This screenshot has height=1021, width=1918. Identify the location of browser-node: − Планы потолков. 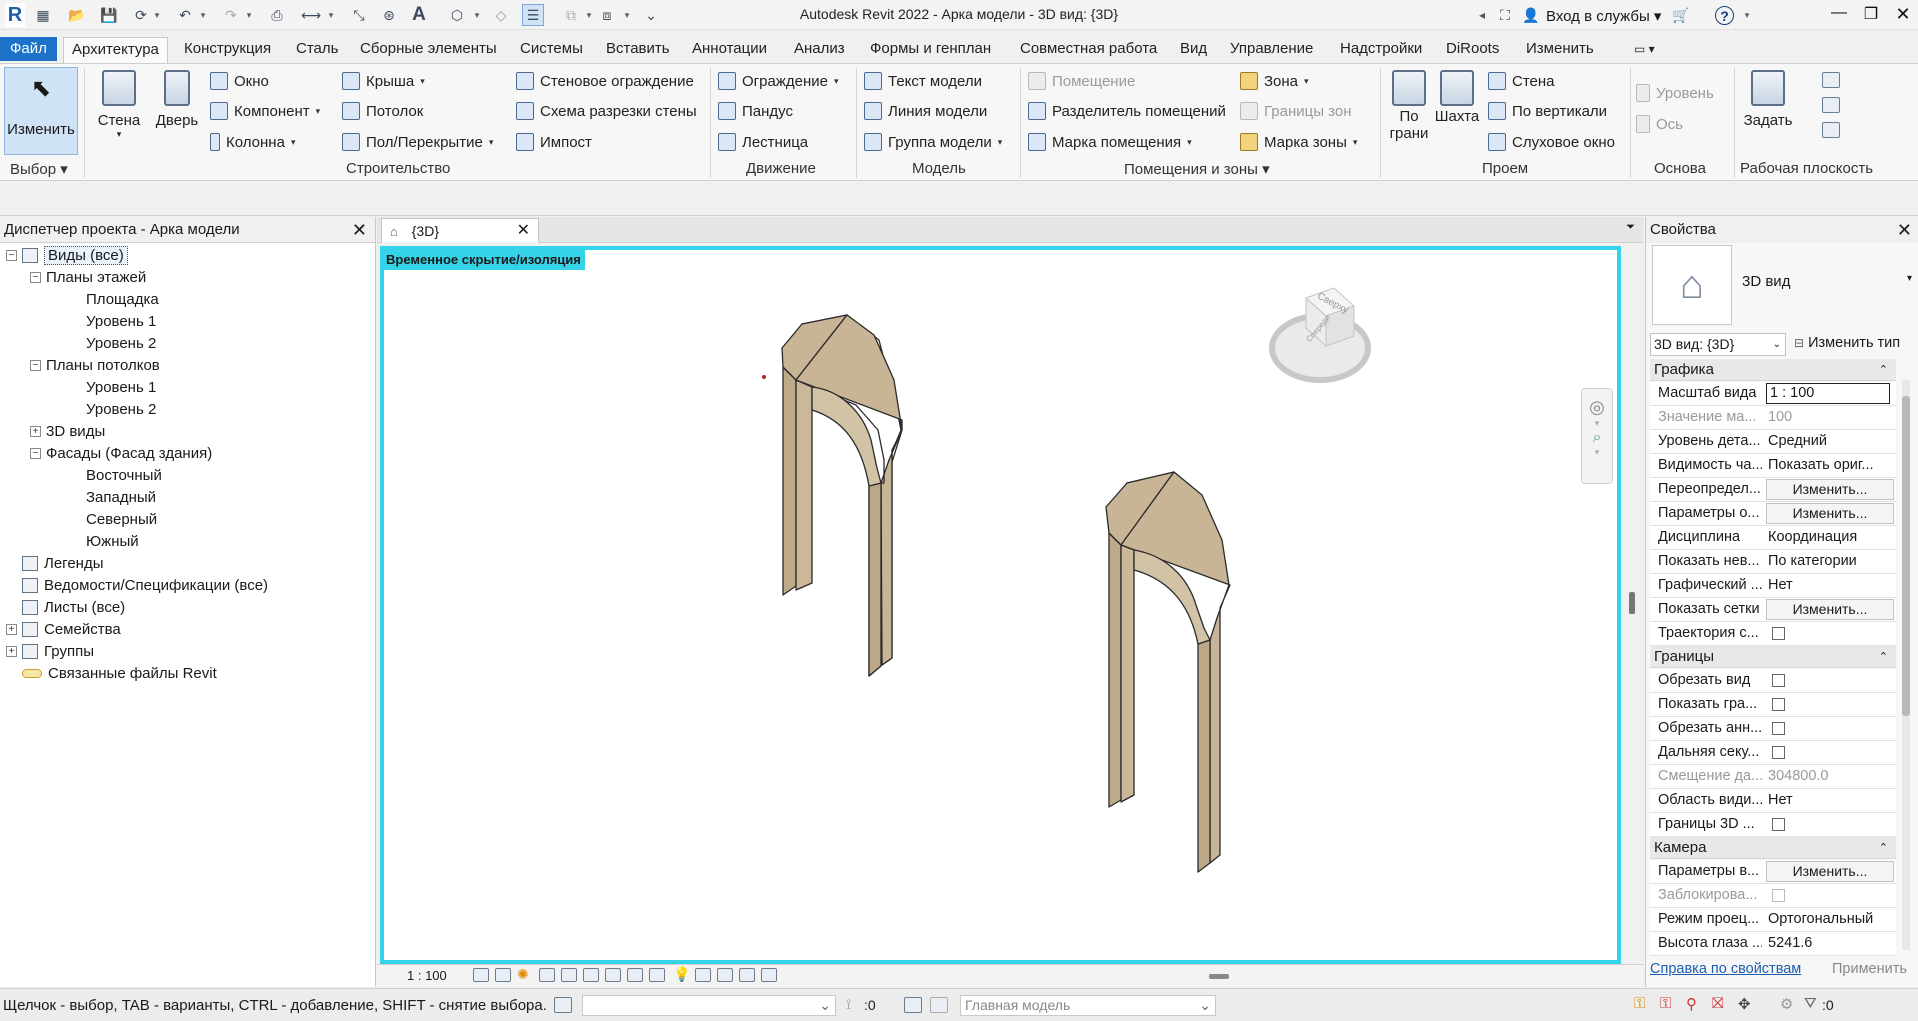
(95, 365).